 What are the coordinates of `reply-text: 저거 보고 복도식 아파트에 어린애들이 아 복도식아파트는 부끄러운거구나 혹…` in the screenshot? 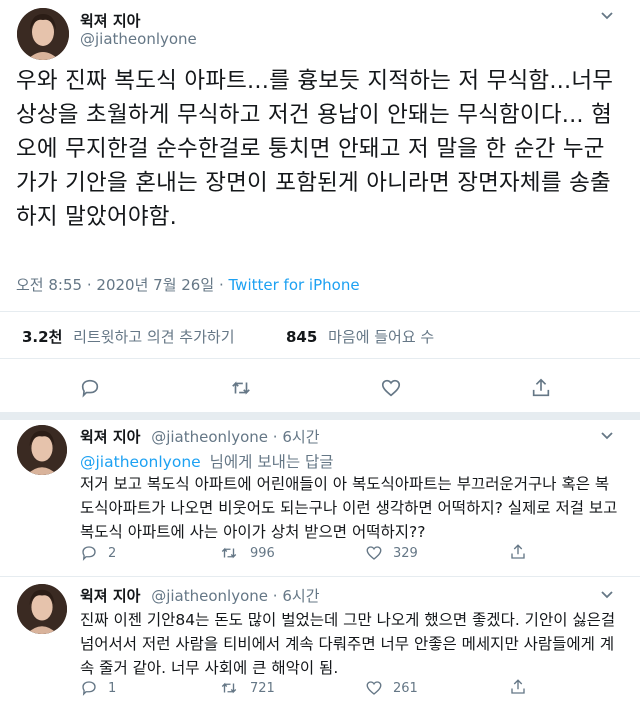 It's located at (349, 508).